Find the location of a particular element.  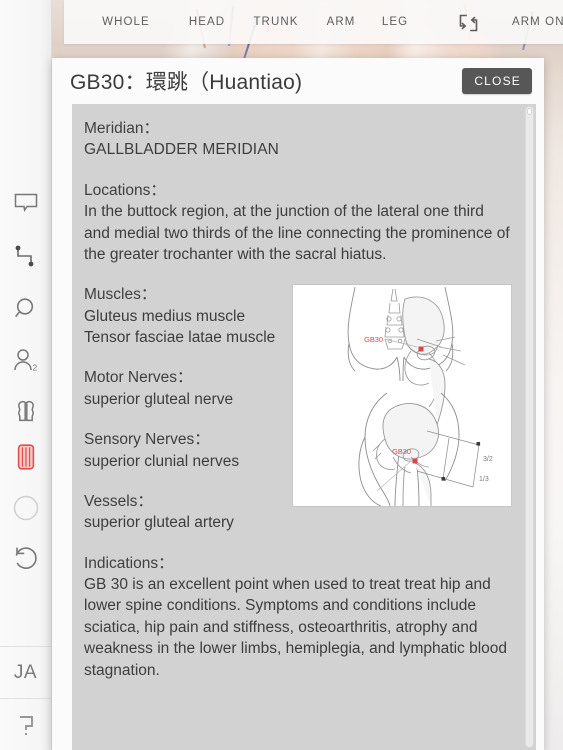

reset-icon is located at coordinates (25, 558).